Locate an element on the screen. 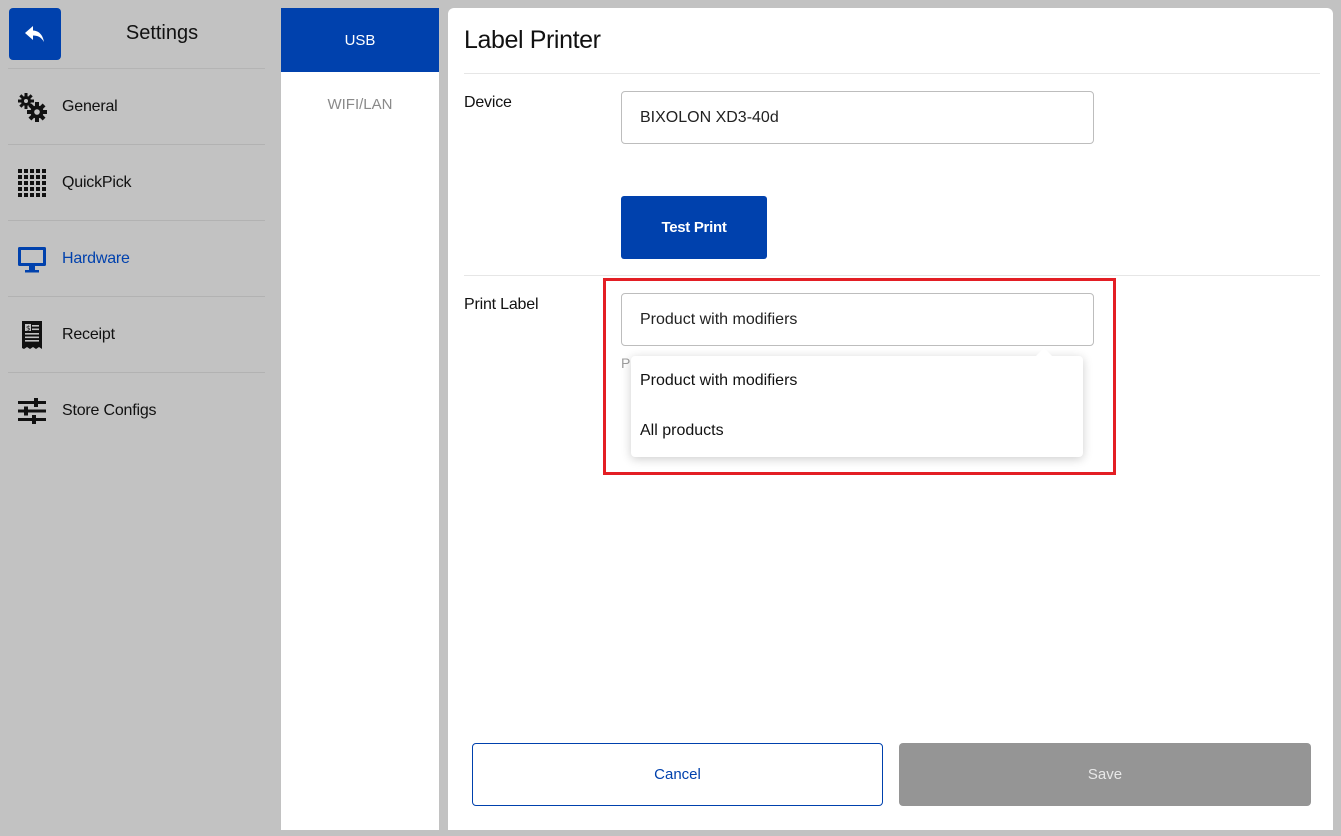 The width and height of the screenshot is (1341, 836). sidebar-item-store-configs: Store Configs is located at coordinates (136, 410).